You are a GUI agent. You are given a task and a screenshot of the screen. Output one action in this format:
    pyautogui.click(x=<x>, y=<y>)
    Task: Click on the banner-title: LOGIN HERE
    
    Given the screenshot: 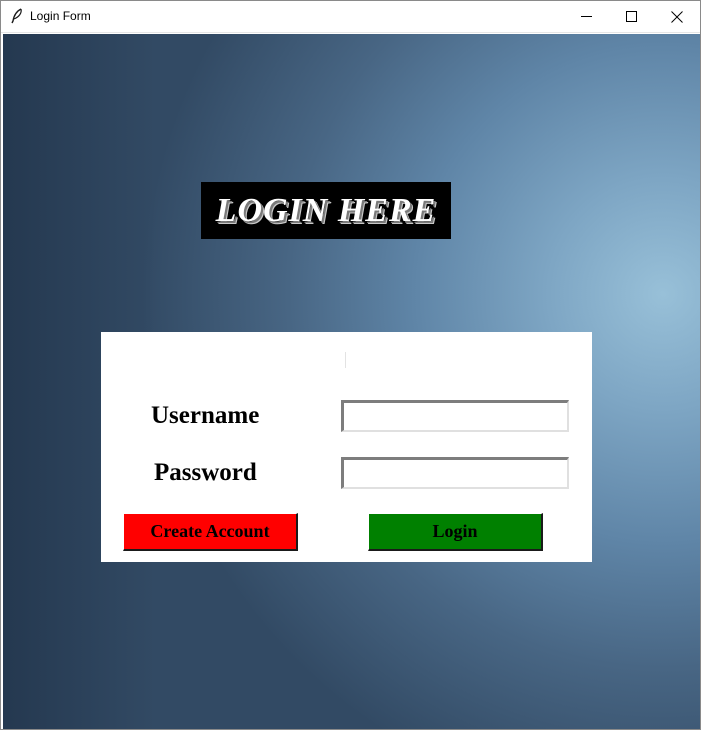 What is the action you would take?
    pyautogui.click(x=326, y=210)
    